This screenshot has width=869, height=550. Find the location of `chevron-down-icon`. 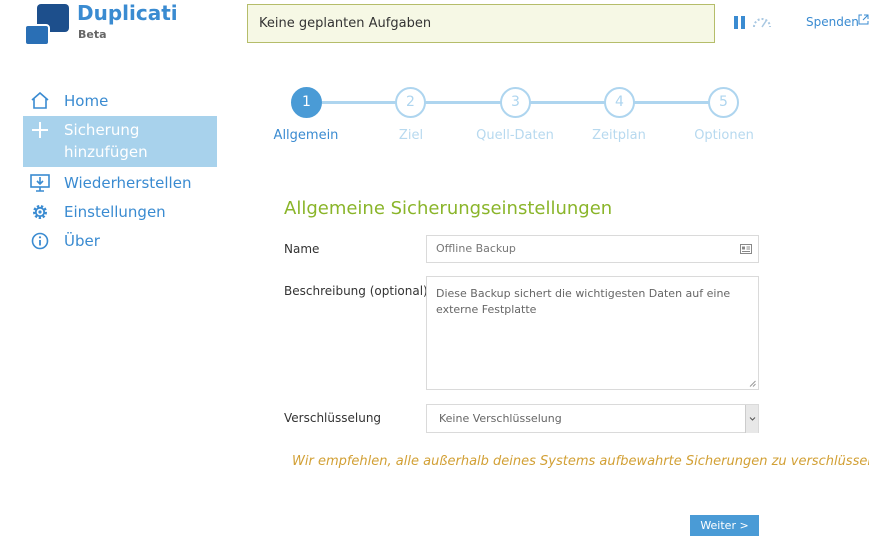

chevron-down-icon is located at coordinates (751, 419).